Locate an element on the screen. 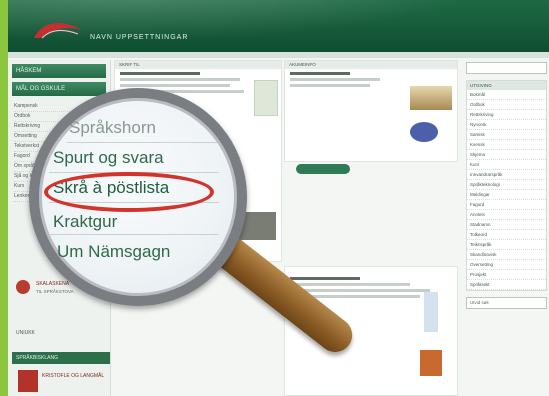 The height and width of the screenshot is (396, 549). right-list-item: Meldingar is located at coordinates (506, 195).